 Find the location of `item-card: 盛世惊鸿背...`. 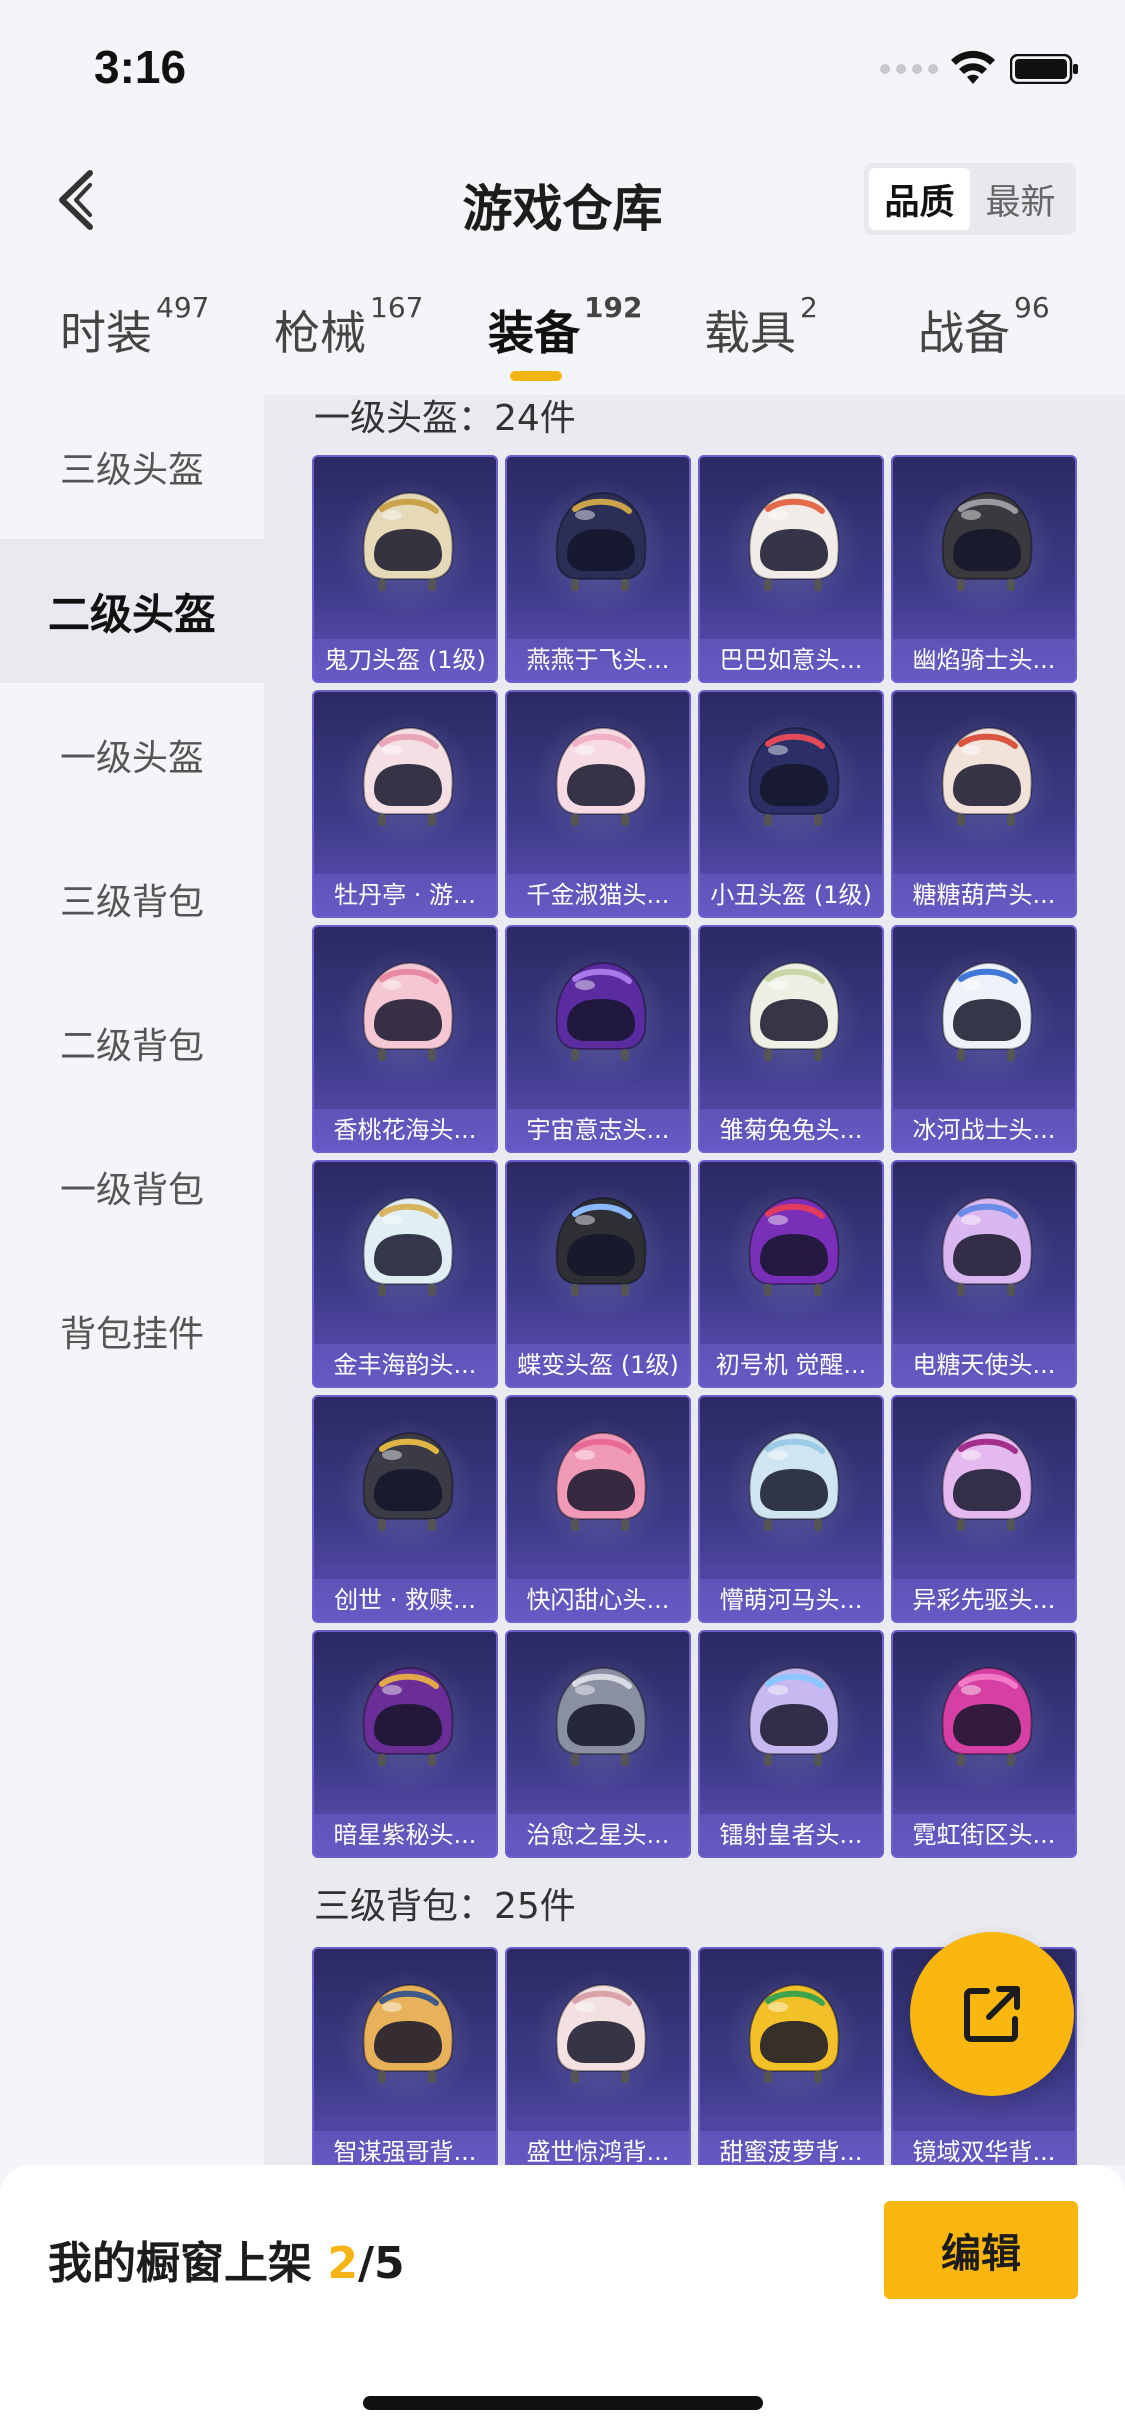

item-card: 盛世惊鸿背... is located at coordinates (598, 2056).